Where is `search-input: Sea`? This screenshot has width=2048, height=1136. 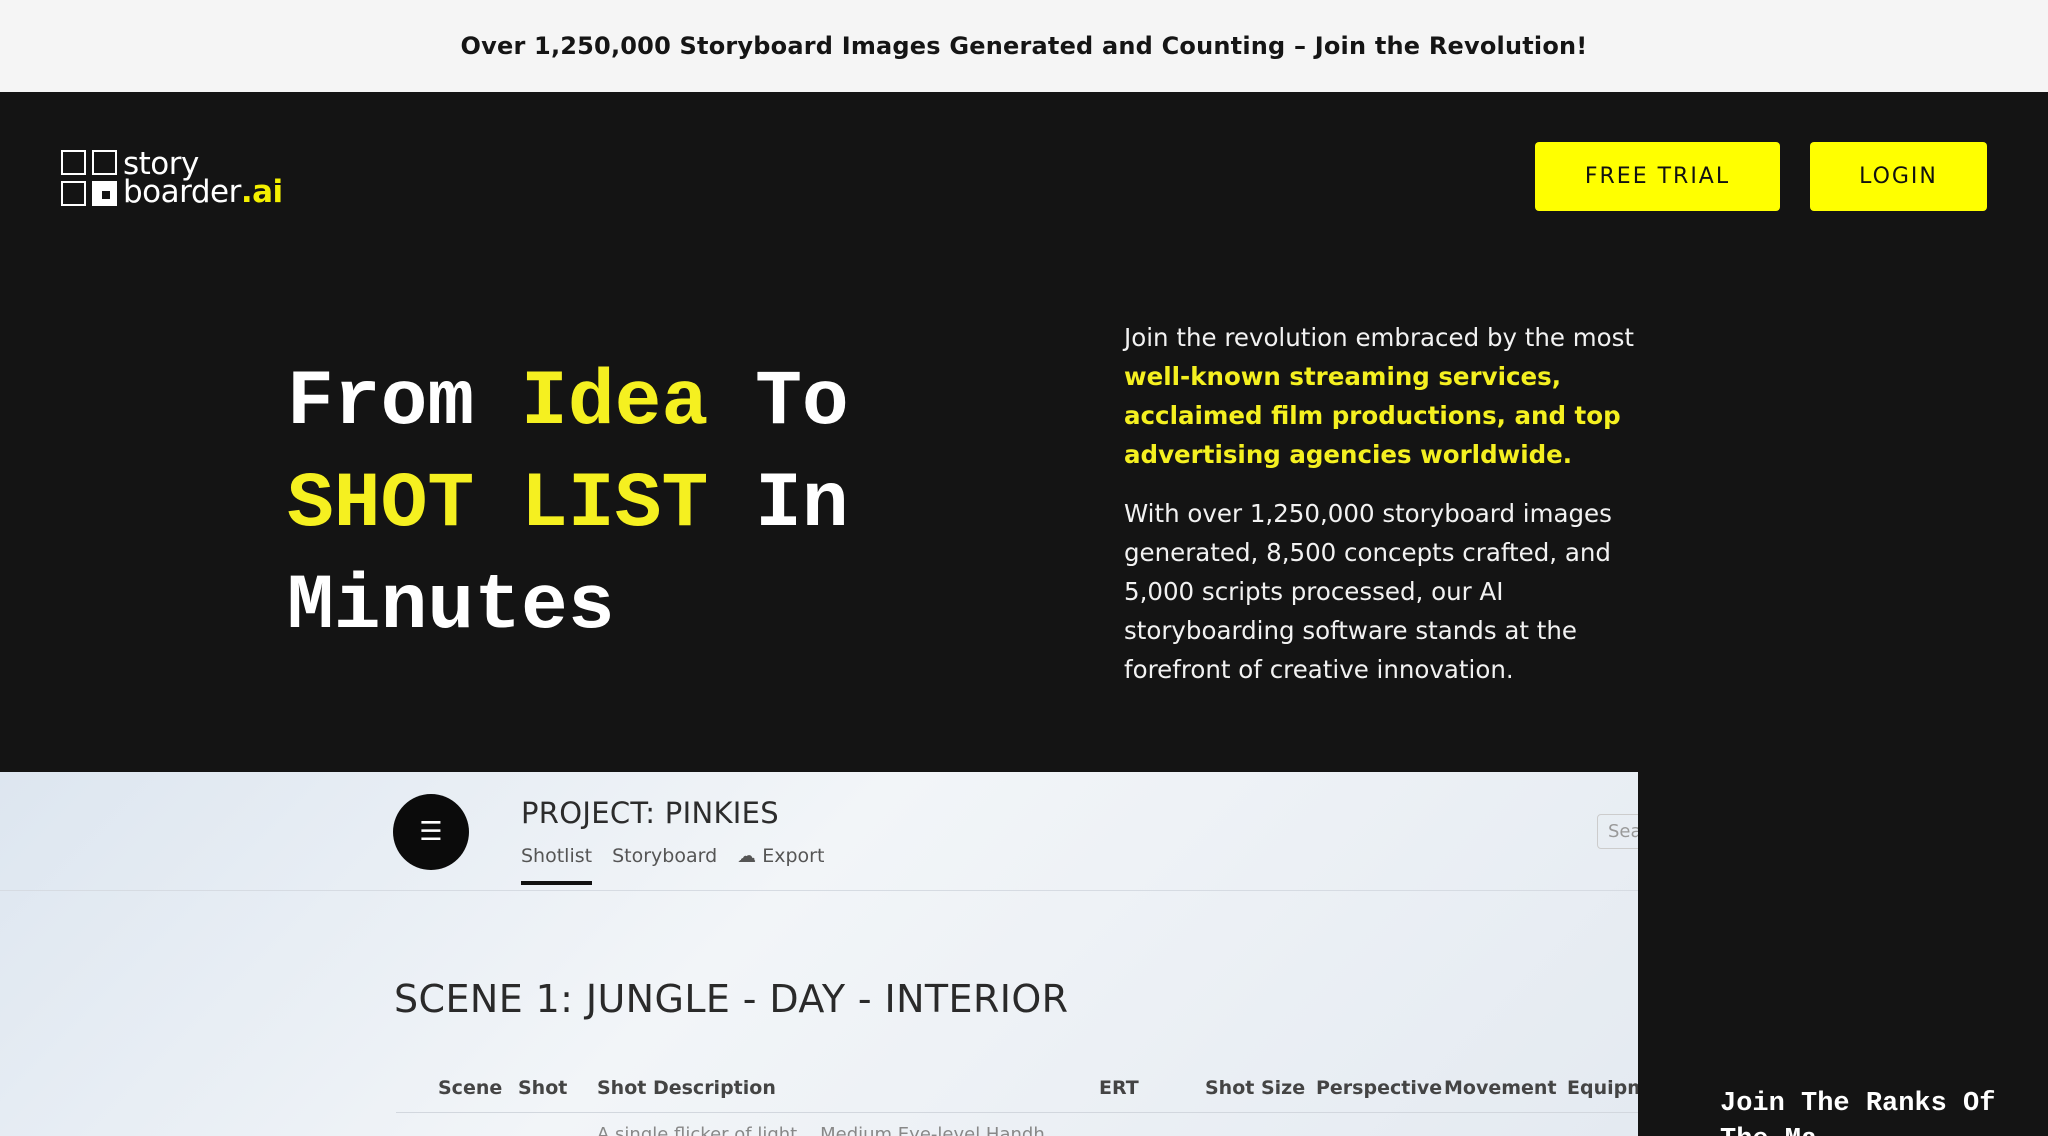
search-input: Sea is located at coordinates (1617, 831).